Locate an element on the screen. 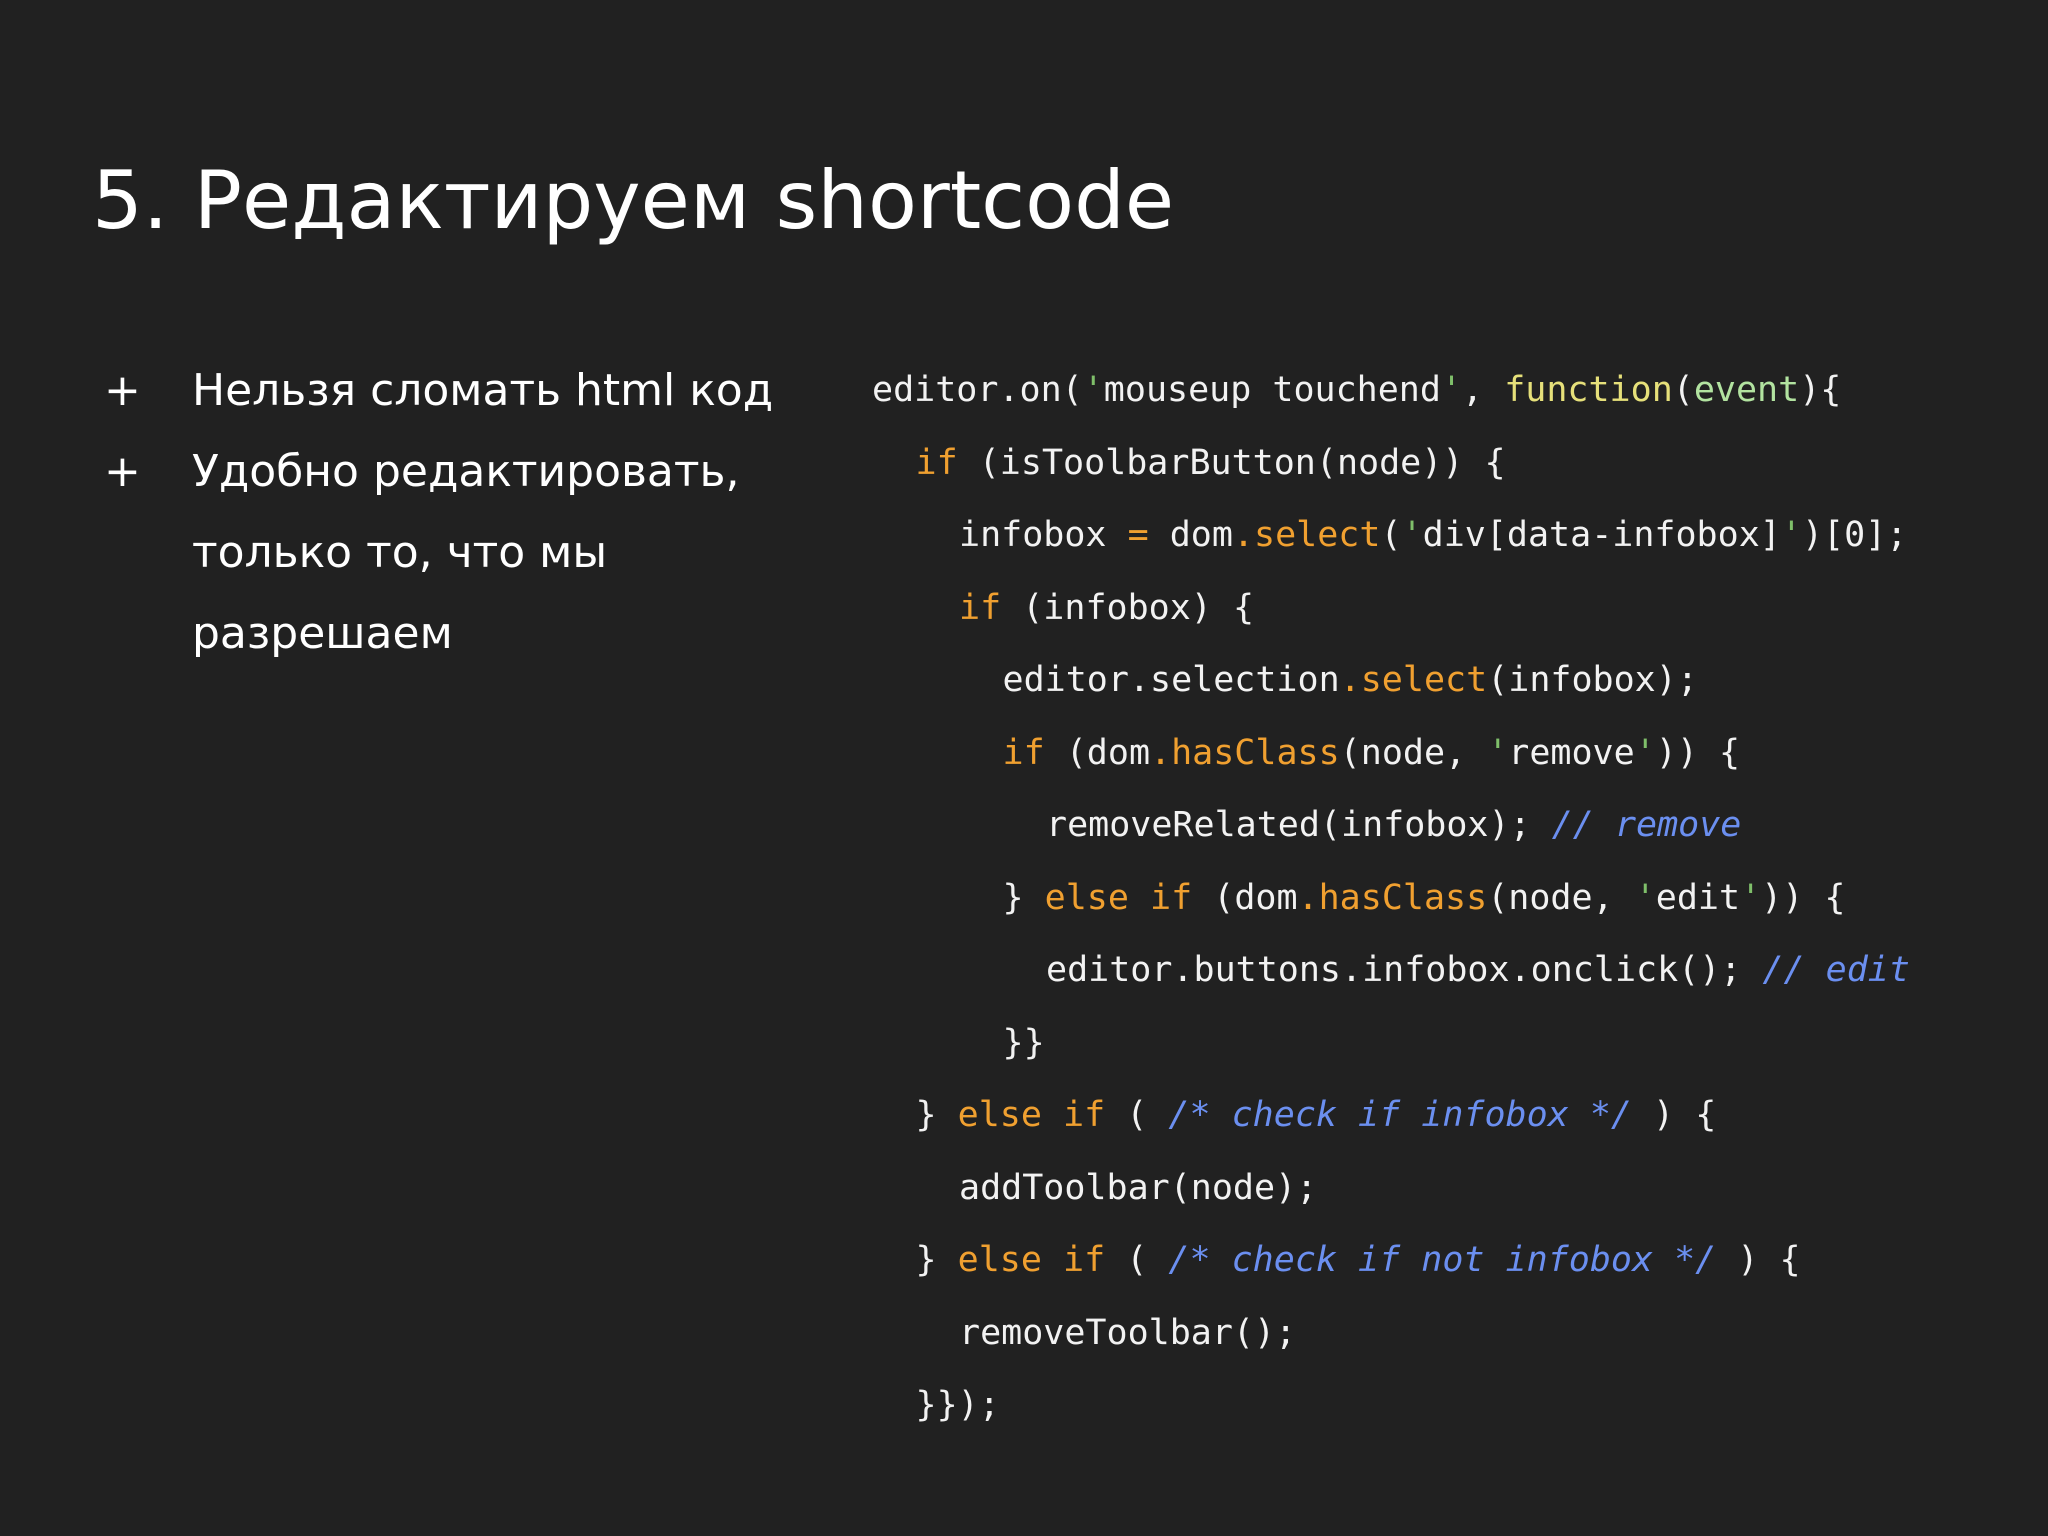  bullet-line: Нельзя сломать html код is located at coordinates (483, 390).